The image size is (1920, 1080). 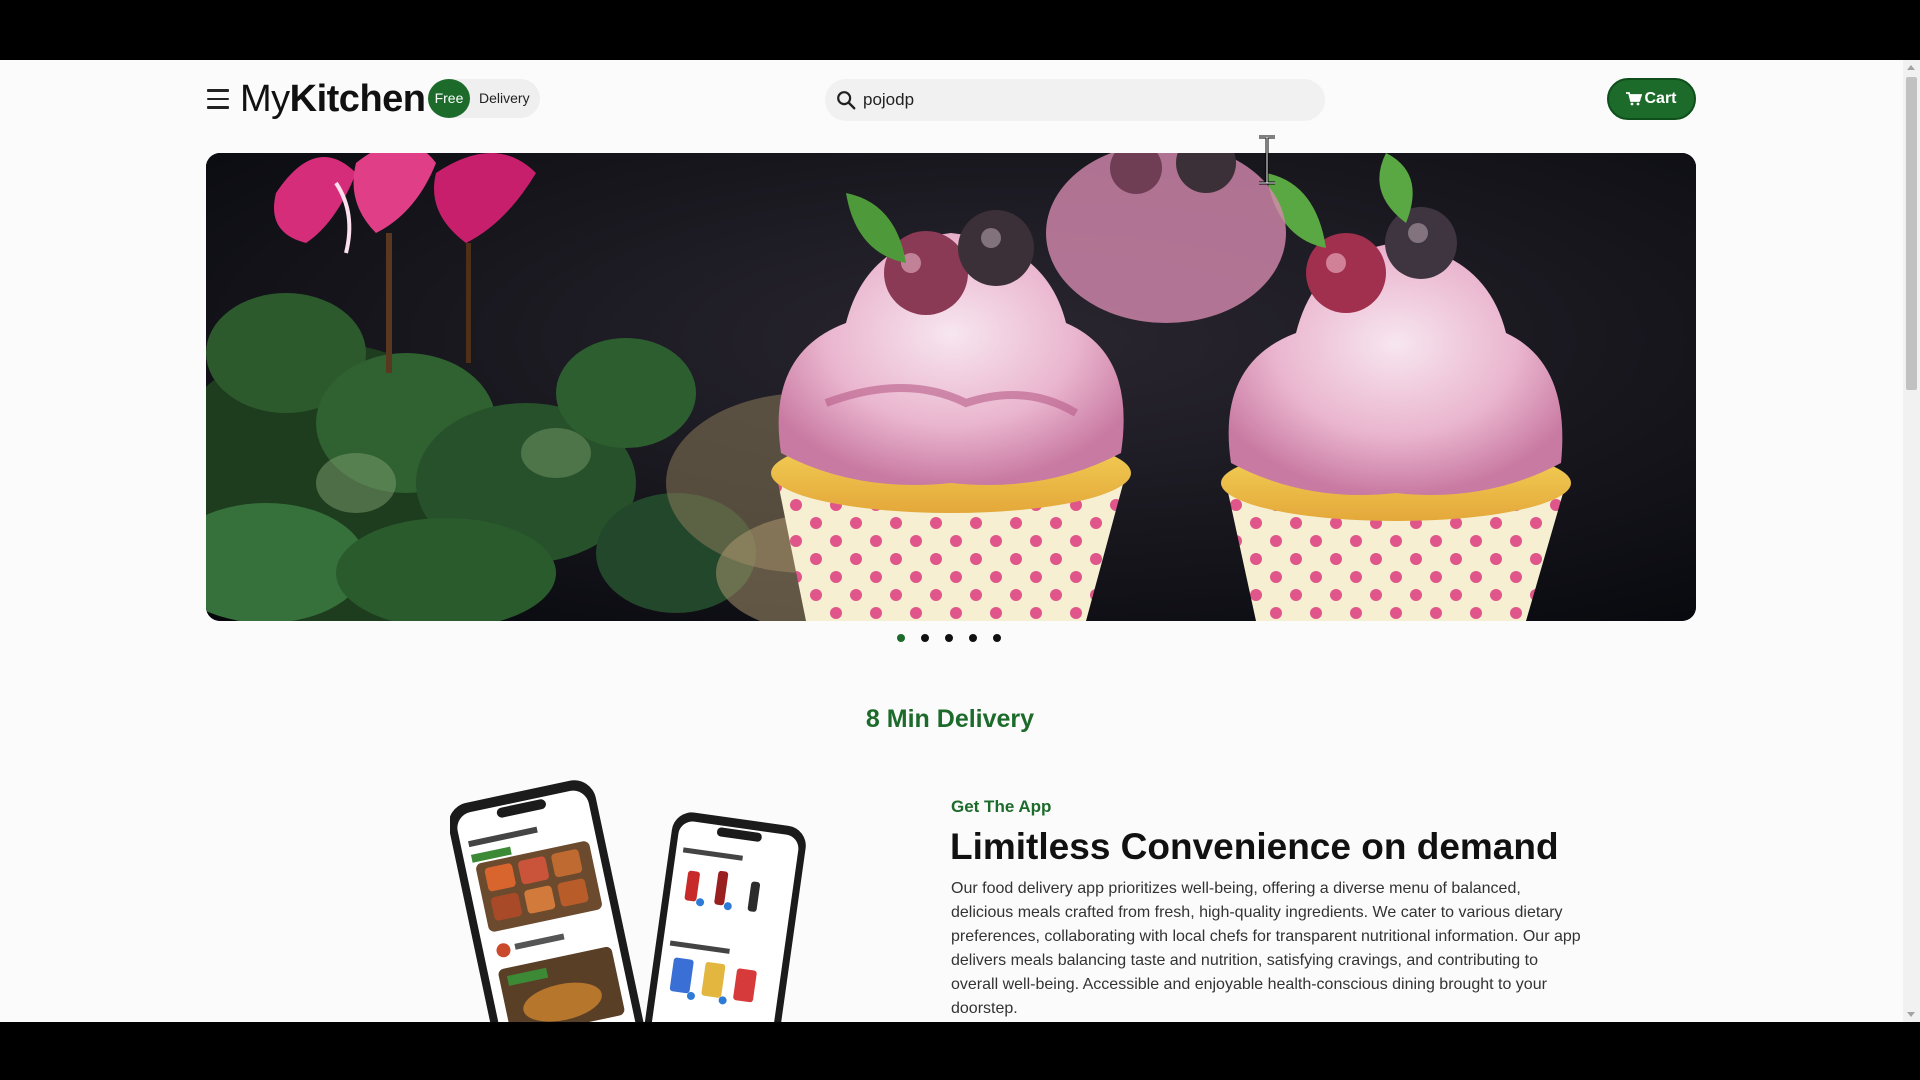 I want to click on free-delivery-pill: Free Delivery, so click(x=484, y=98).